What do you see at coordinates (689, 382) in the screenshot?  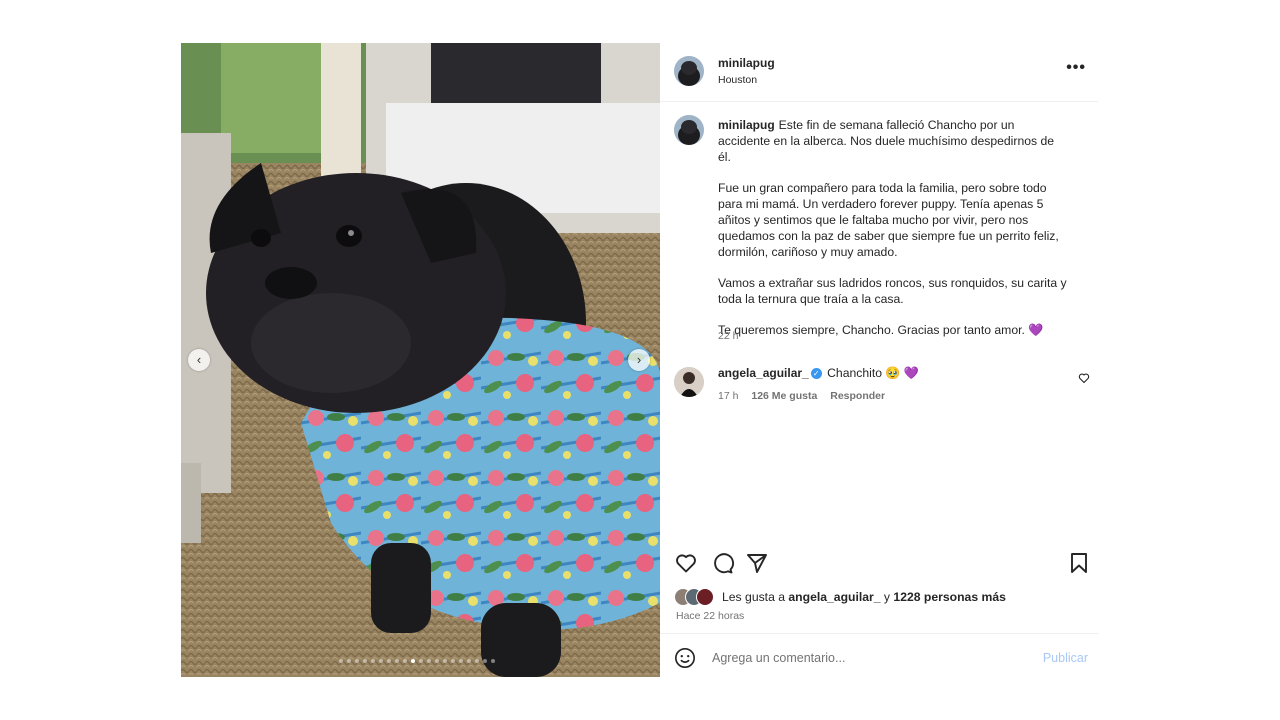 I see `commenter-avatar` at bounding box center [689, 382].